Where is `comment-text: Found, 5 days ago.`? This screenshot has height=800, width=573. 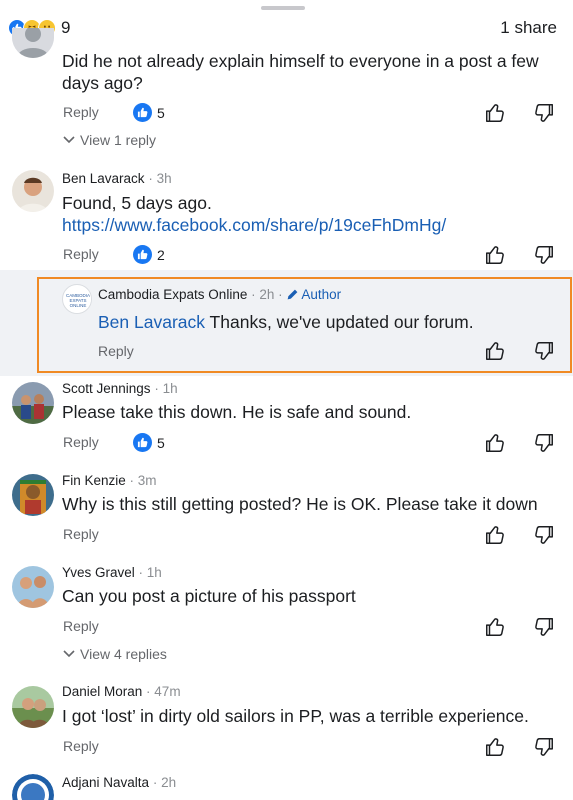 comment-text: Found, 5 days ago. is located at coordinates (137, 203).